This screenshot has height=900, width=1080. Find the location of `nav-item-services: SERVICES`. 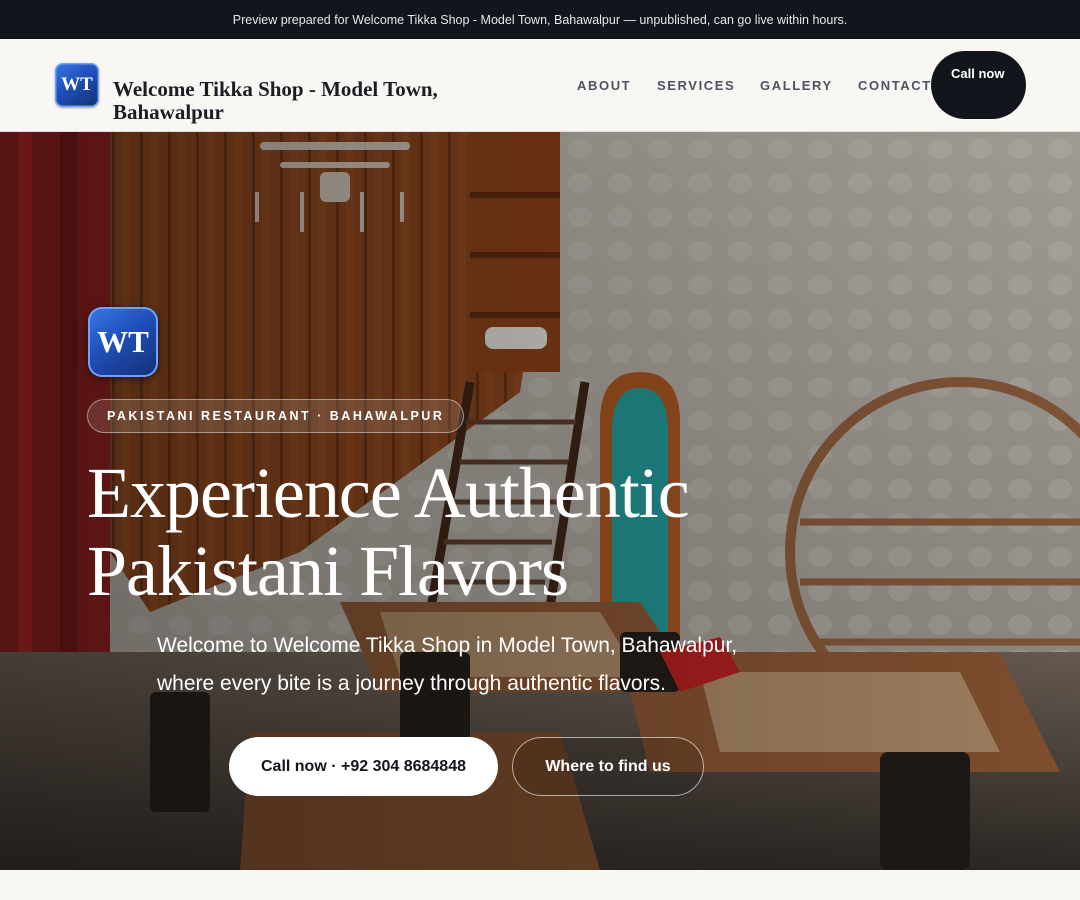

nav-item-services: SERVICES is located at coordinates (696, 85).